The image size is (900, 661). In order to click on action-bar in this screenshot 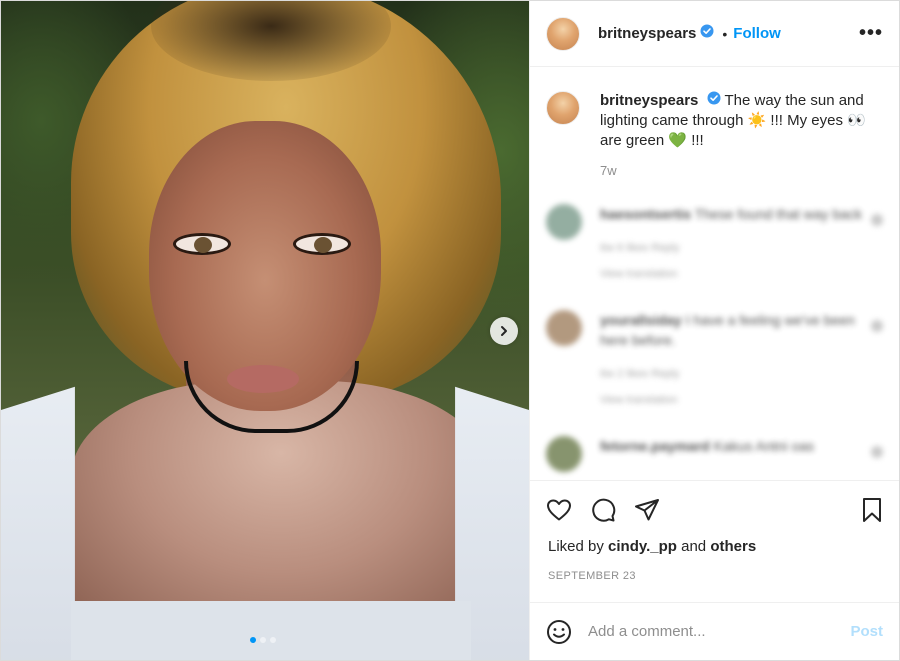, I will do `click(714, 509)`.